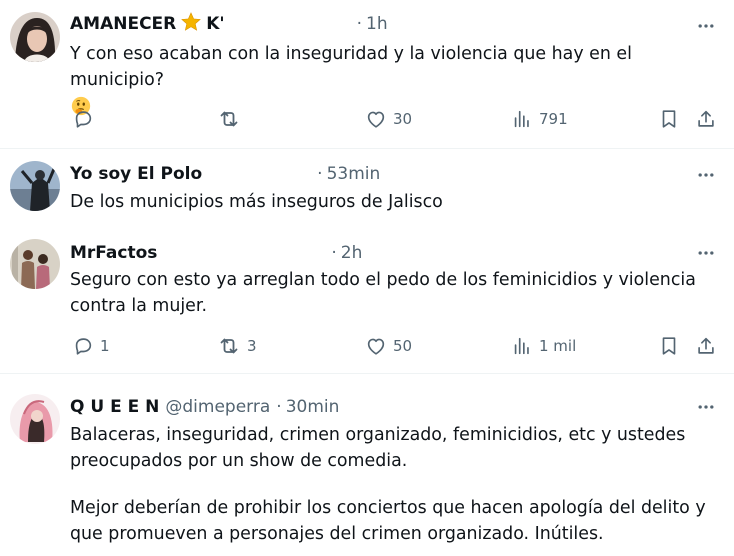 This screenshot has height=556, width=734. Describe the element at coordinates (239, 461) in the screenshot. I see `tweet-text-line: preocupados por un show de comedia.` at that location.